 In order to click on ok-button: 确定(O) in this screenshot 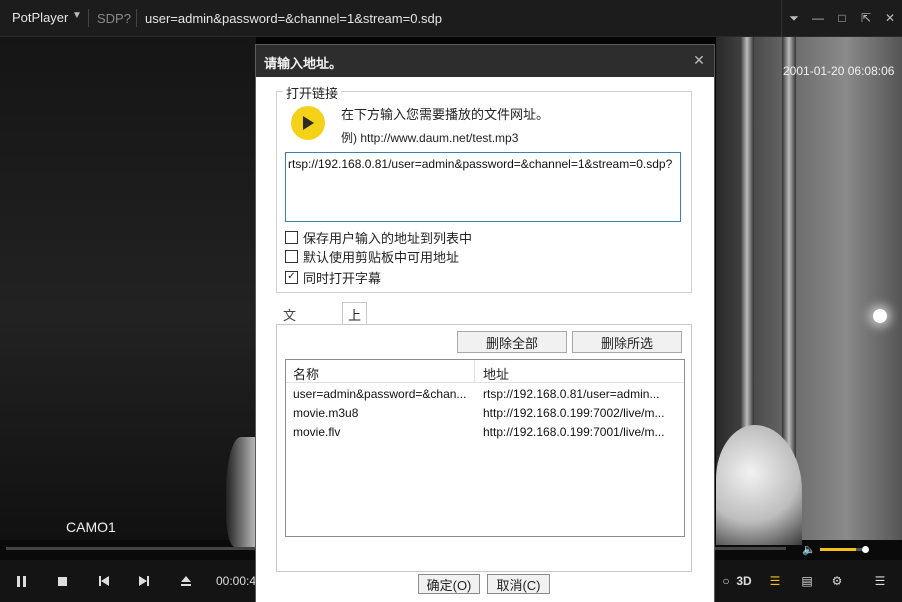, I will do `click(449, 584)`.